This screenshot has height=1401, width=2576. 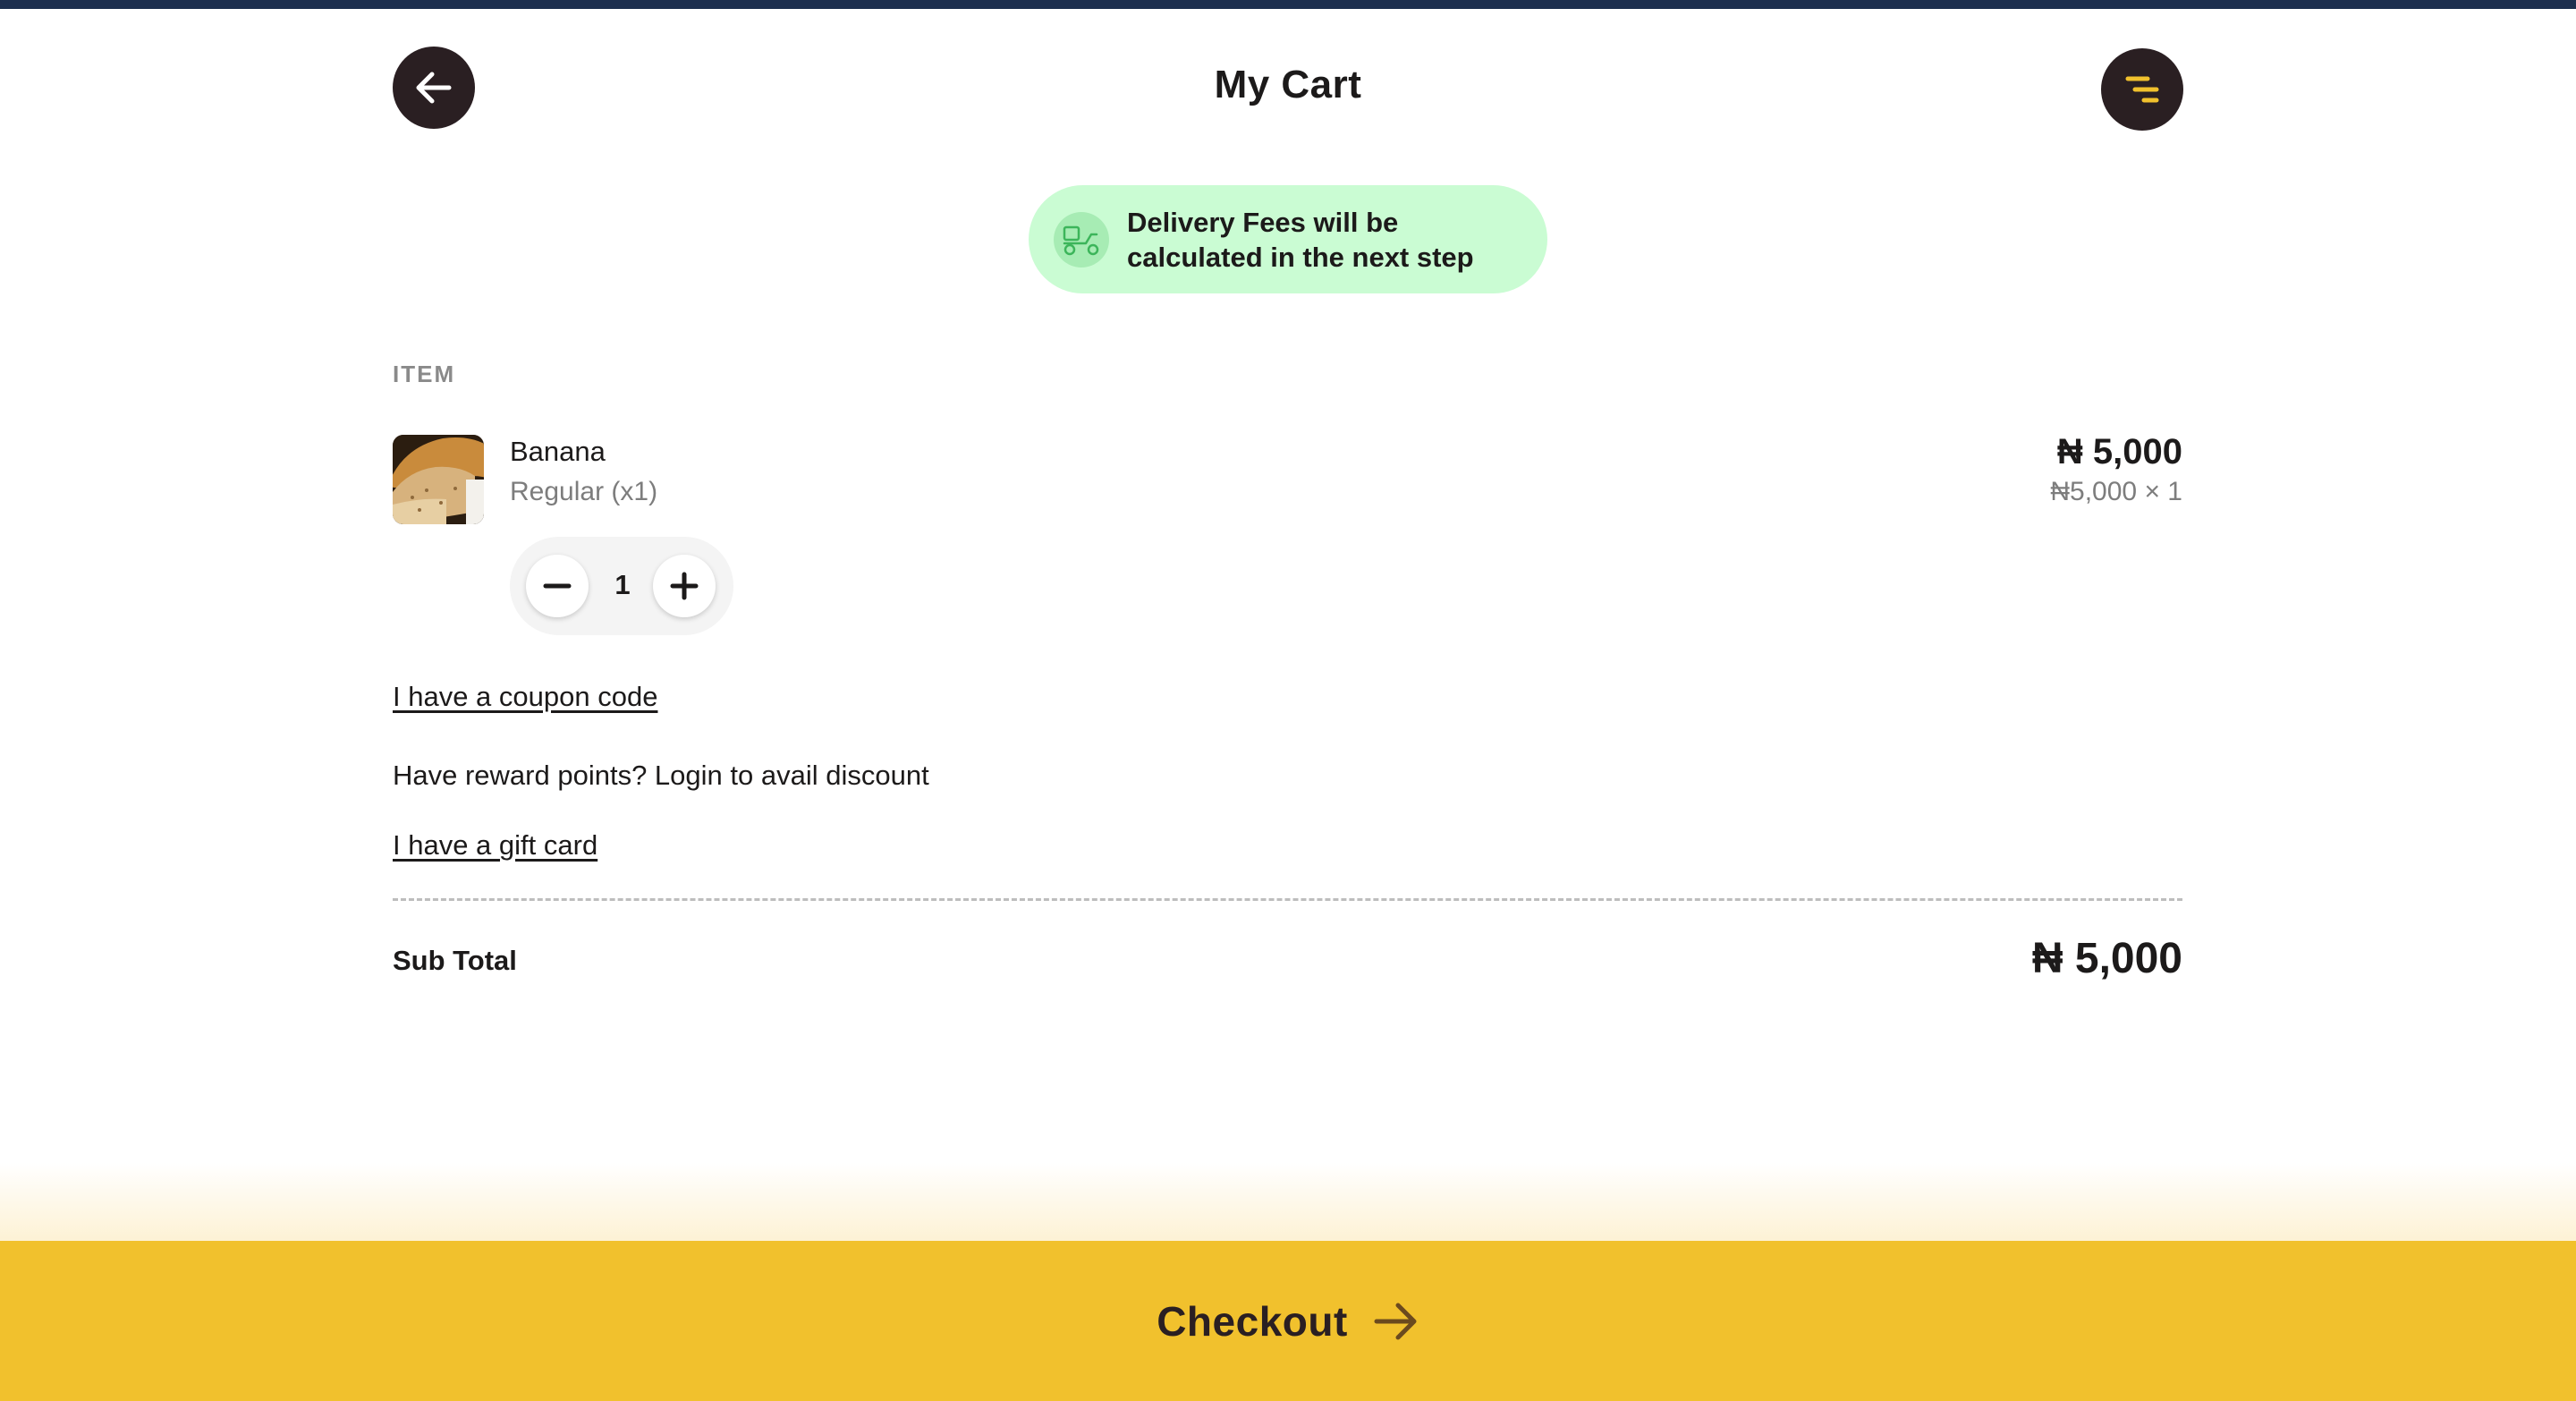 What do you see at coordinates (1263, 222) in the screenshot?
I see `delivery-notice-line1: Delivery Fees will be` at bounding box center [1263, 222].